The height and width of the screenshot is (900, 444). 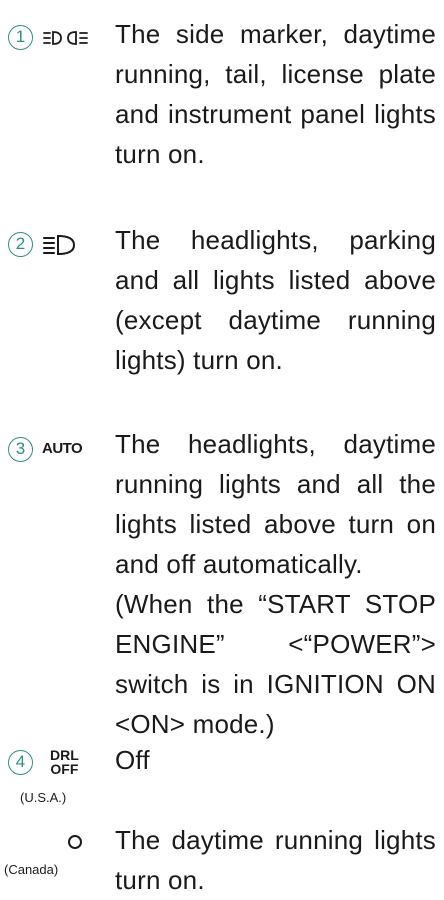 What do you see at coordinates (20, 37) in the screenshot?
I see `item-number-1: 1` at bounding box center [20, 37].